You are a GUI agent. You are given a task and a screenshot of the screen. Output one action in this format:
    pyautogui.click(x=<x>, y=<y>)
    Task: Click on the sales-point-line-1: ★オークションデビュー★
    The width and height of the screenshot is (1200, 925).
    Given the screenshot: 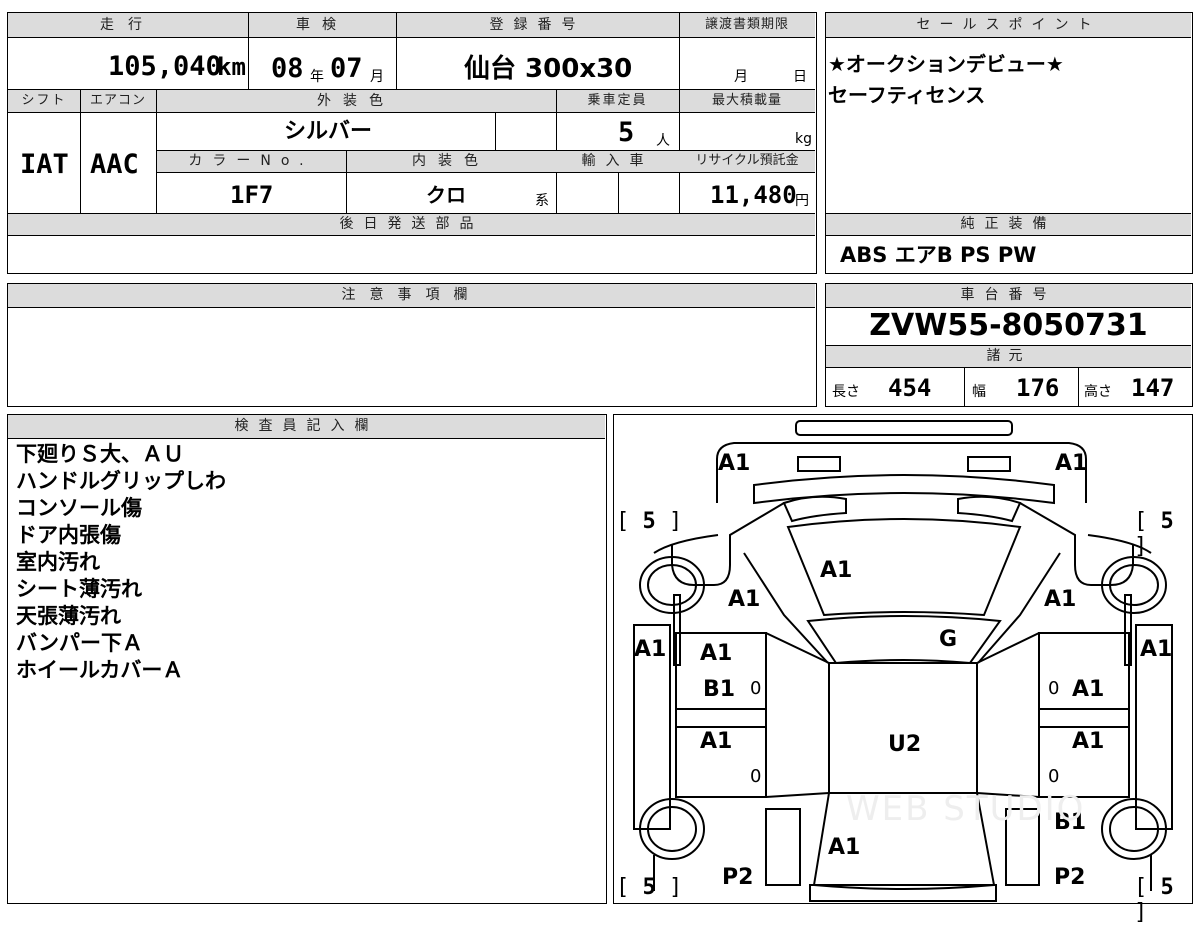 What is the action you would take?
    pyautogui.click(x=946, y=64)
    